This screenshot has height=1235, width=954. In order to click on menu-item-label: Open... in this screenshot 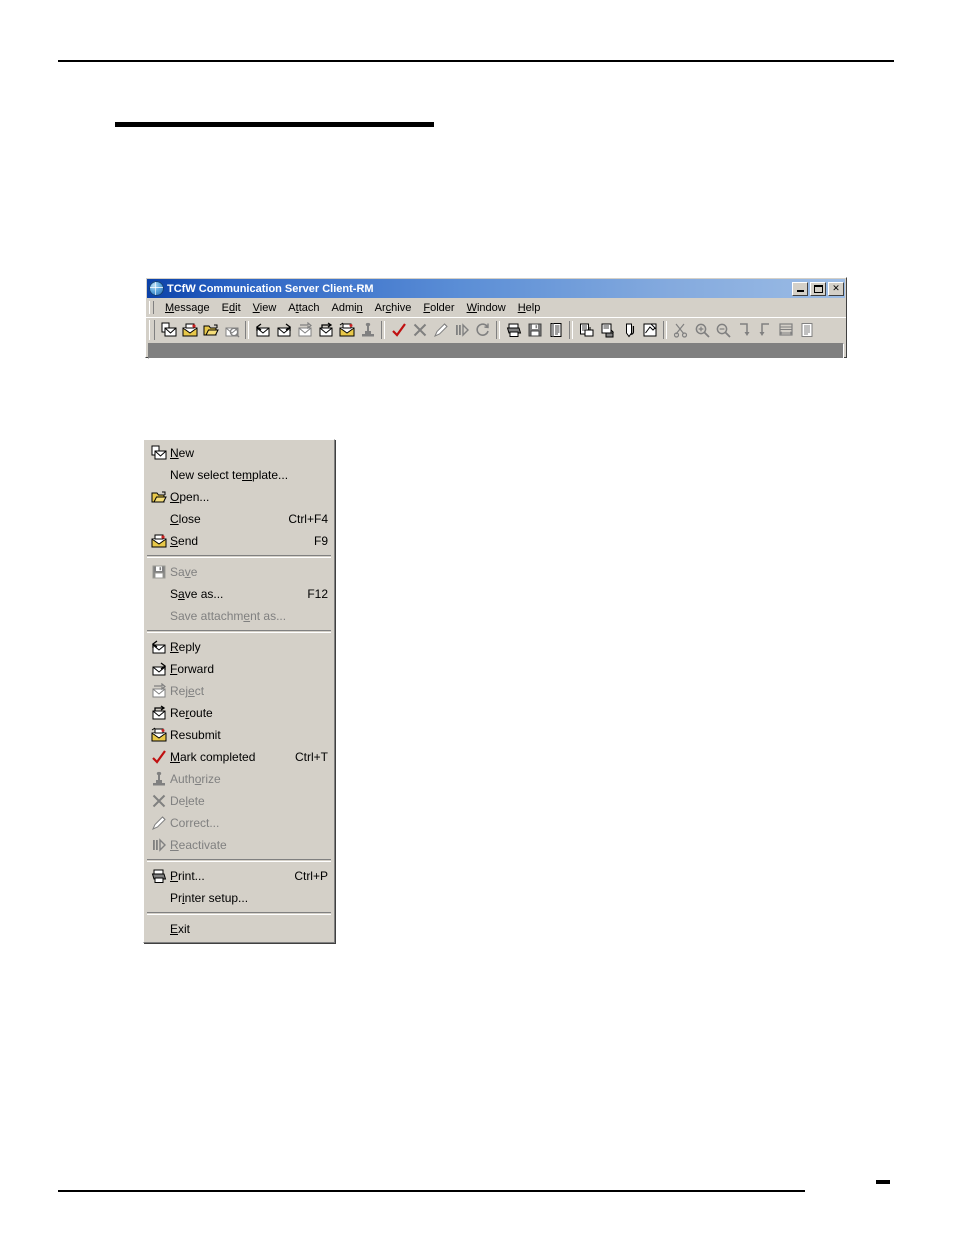, I will do `click(190, 497)`.